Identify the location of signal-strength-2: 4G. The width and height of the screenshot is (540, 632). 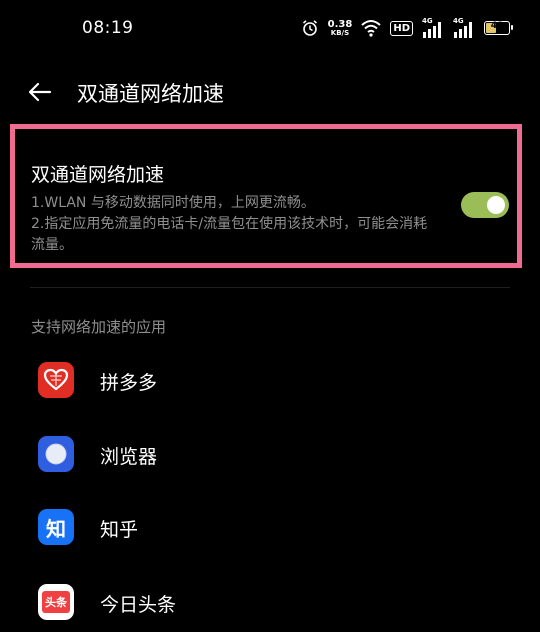
(464, 27).